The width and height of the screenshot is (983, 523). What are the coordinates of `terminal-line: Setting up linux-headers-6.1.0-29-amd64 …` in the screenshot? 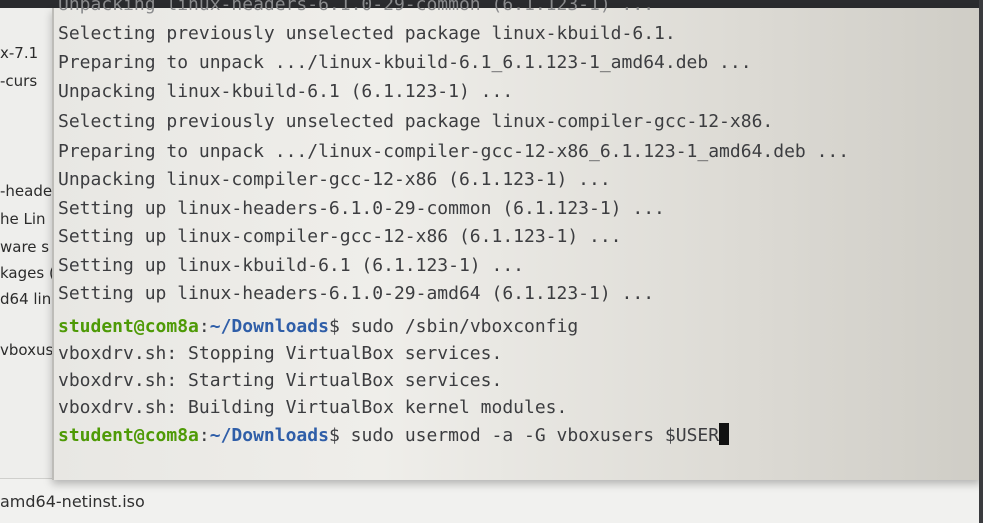 It's located at (356, 293).